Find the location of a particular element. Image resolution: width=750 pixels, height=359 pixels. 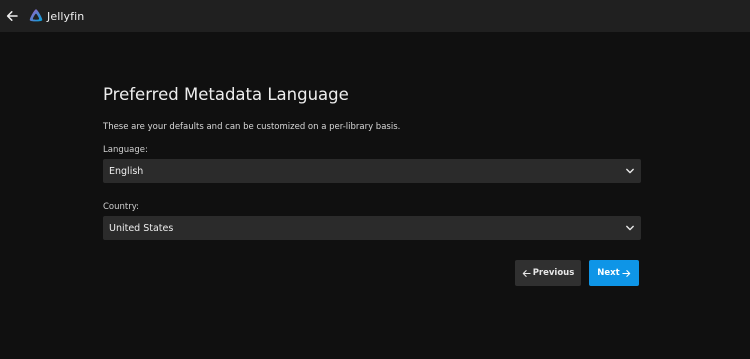

language-select-value: English is located at coordinates (126, 171).